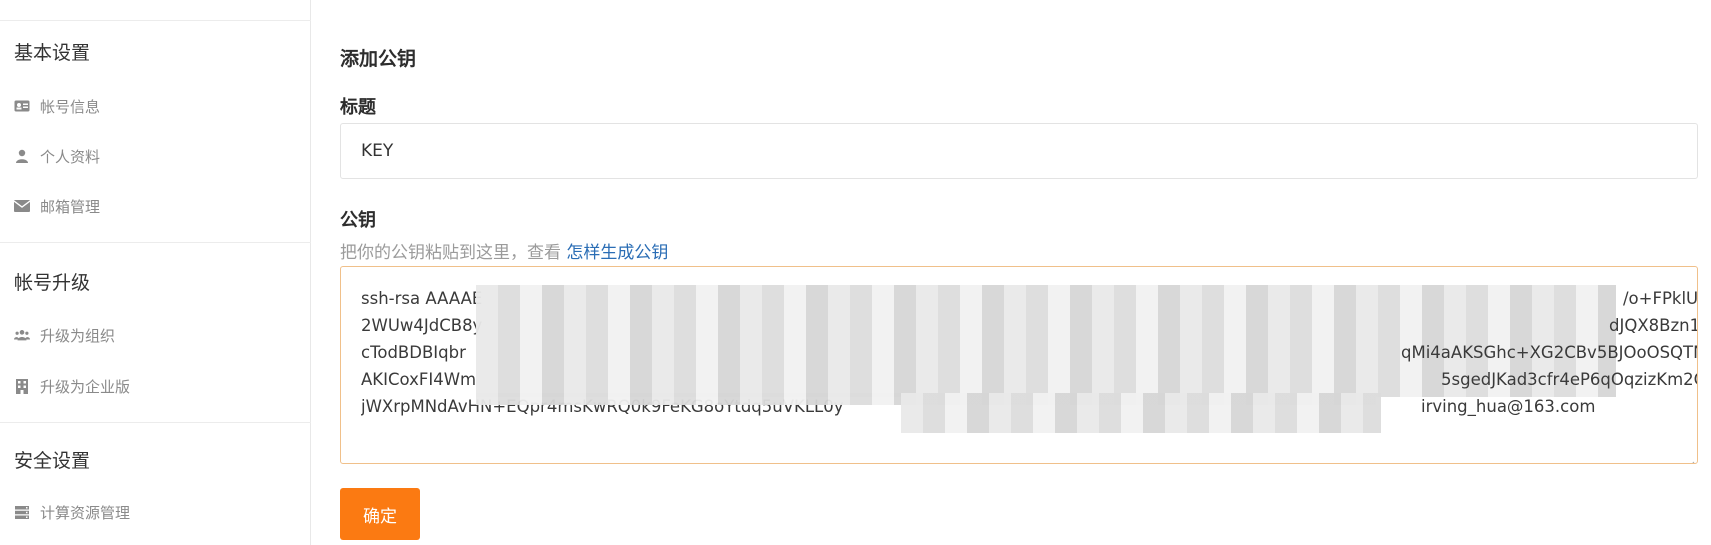  I want to click on section-title-upgrade: 帐号升级, so click(52, 283).